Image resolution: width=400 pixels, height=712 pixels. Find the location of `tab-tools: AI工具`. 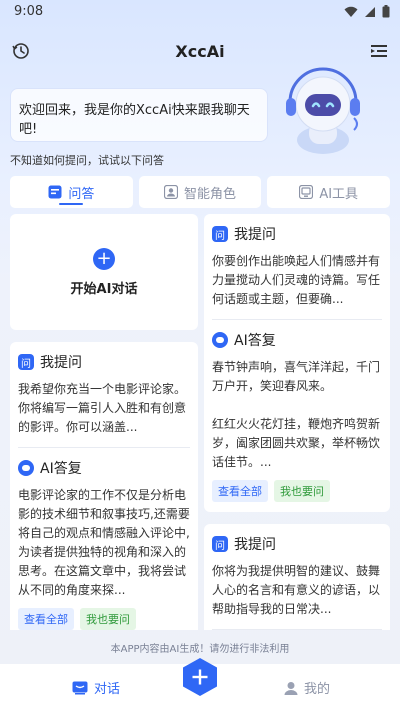

tab-tools: AI工具 is located at coordinates (329, 192).